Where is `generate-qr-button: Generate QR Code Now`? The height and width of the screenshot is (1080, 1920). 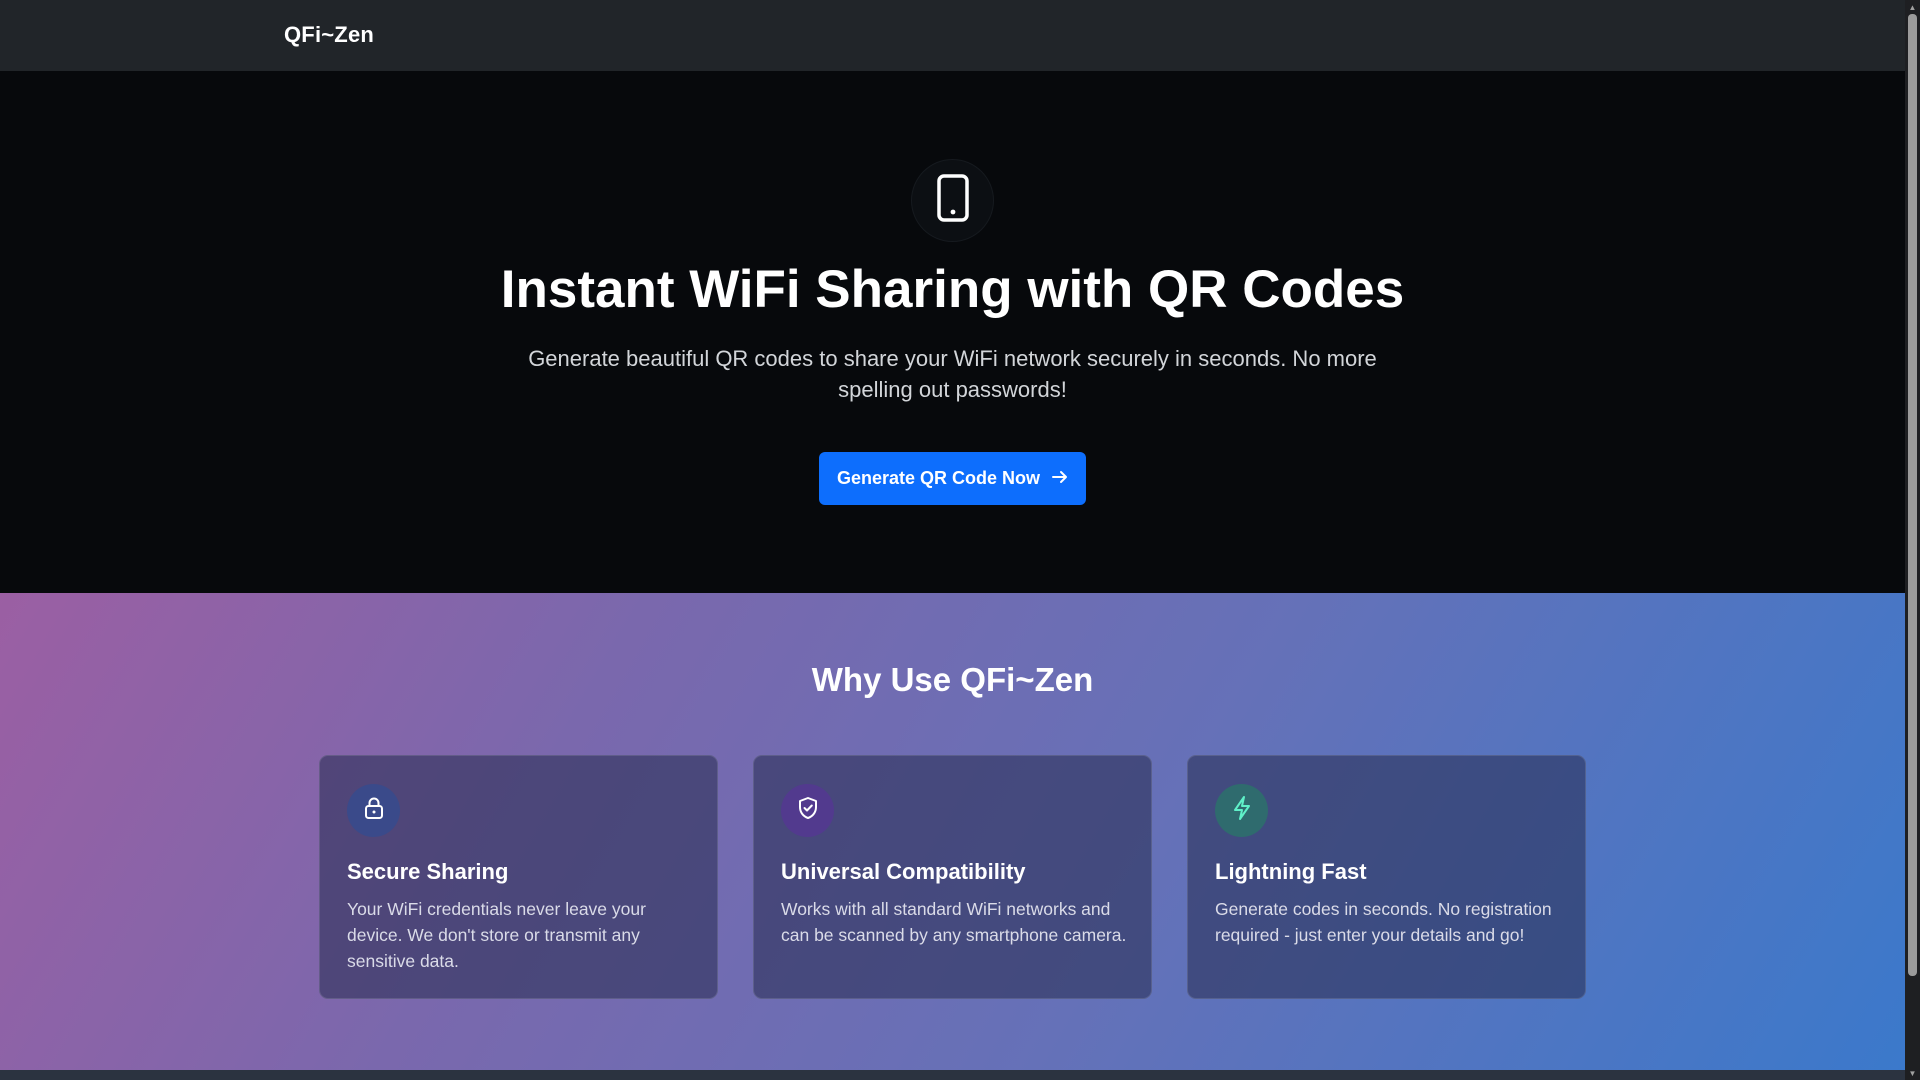 generate-qr-button: Generate QR Code Now is located at coordinates (952, 478).